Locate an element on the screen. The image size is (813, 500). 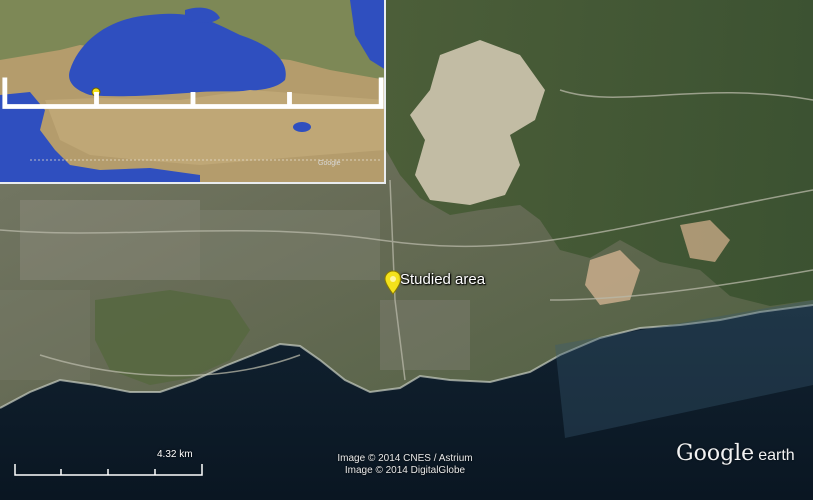
google-earth-logo: Google earth is located at coordinates (735, 453).